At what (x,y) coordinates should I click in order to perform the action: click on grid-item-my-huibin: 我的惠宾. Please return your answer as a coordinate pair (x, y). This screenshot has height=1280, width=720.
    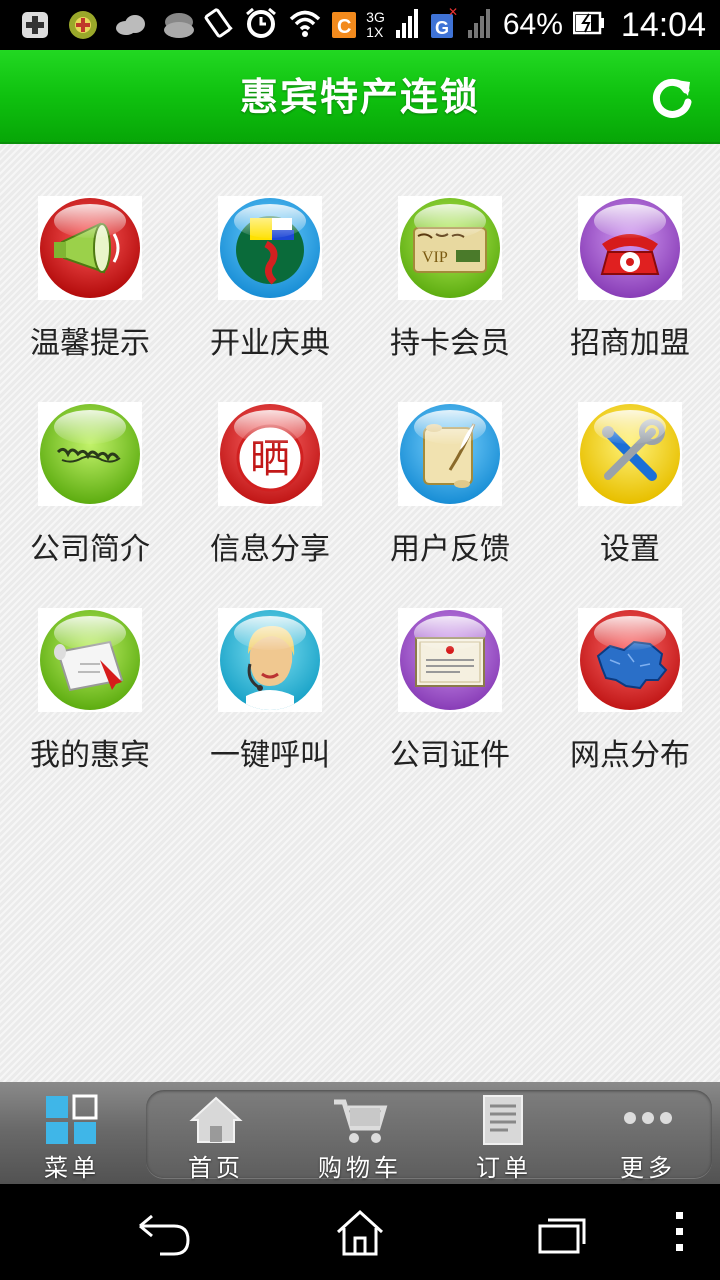
    Looking at the image, I should click on (90, 703).